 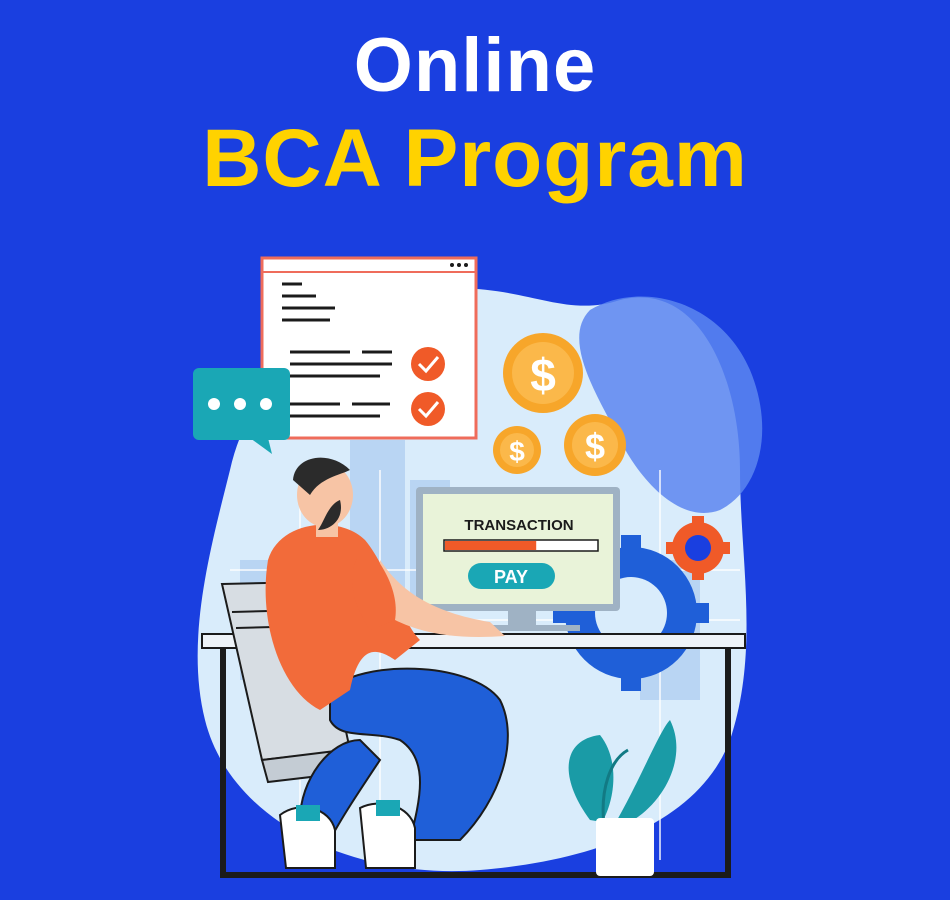 I want to click on pay-button-label: PAY, so click(x=511, y=577).